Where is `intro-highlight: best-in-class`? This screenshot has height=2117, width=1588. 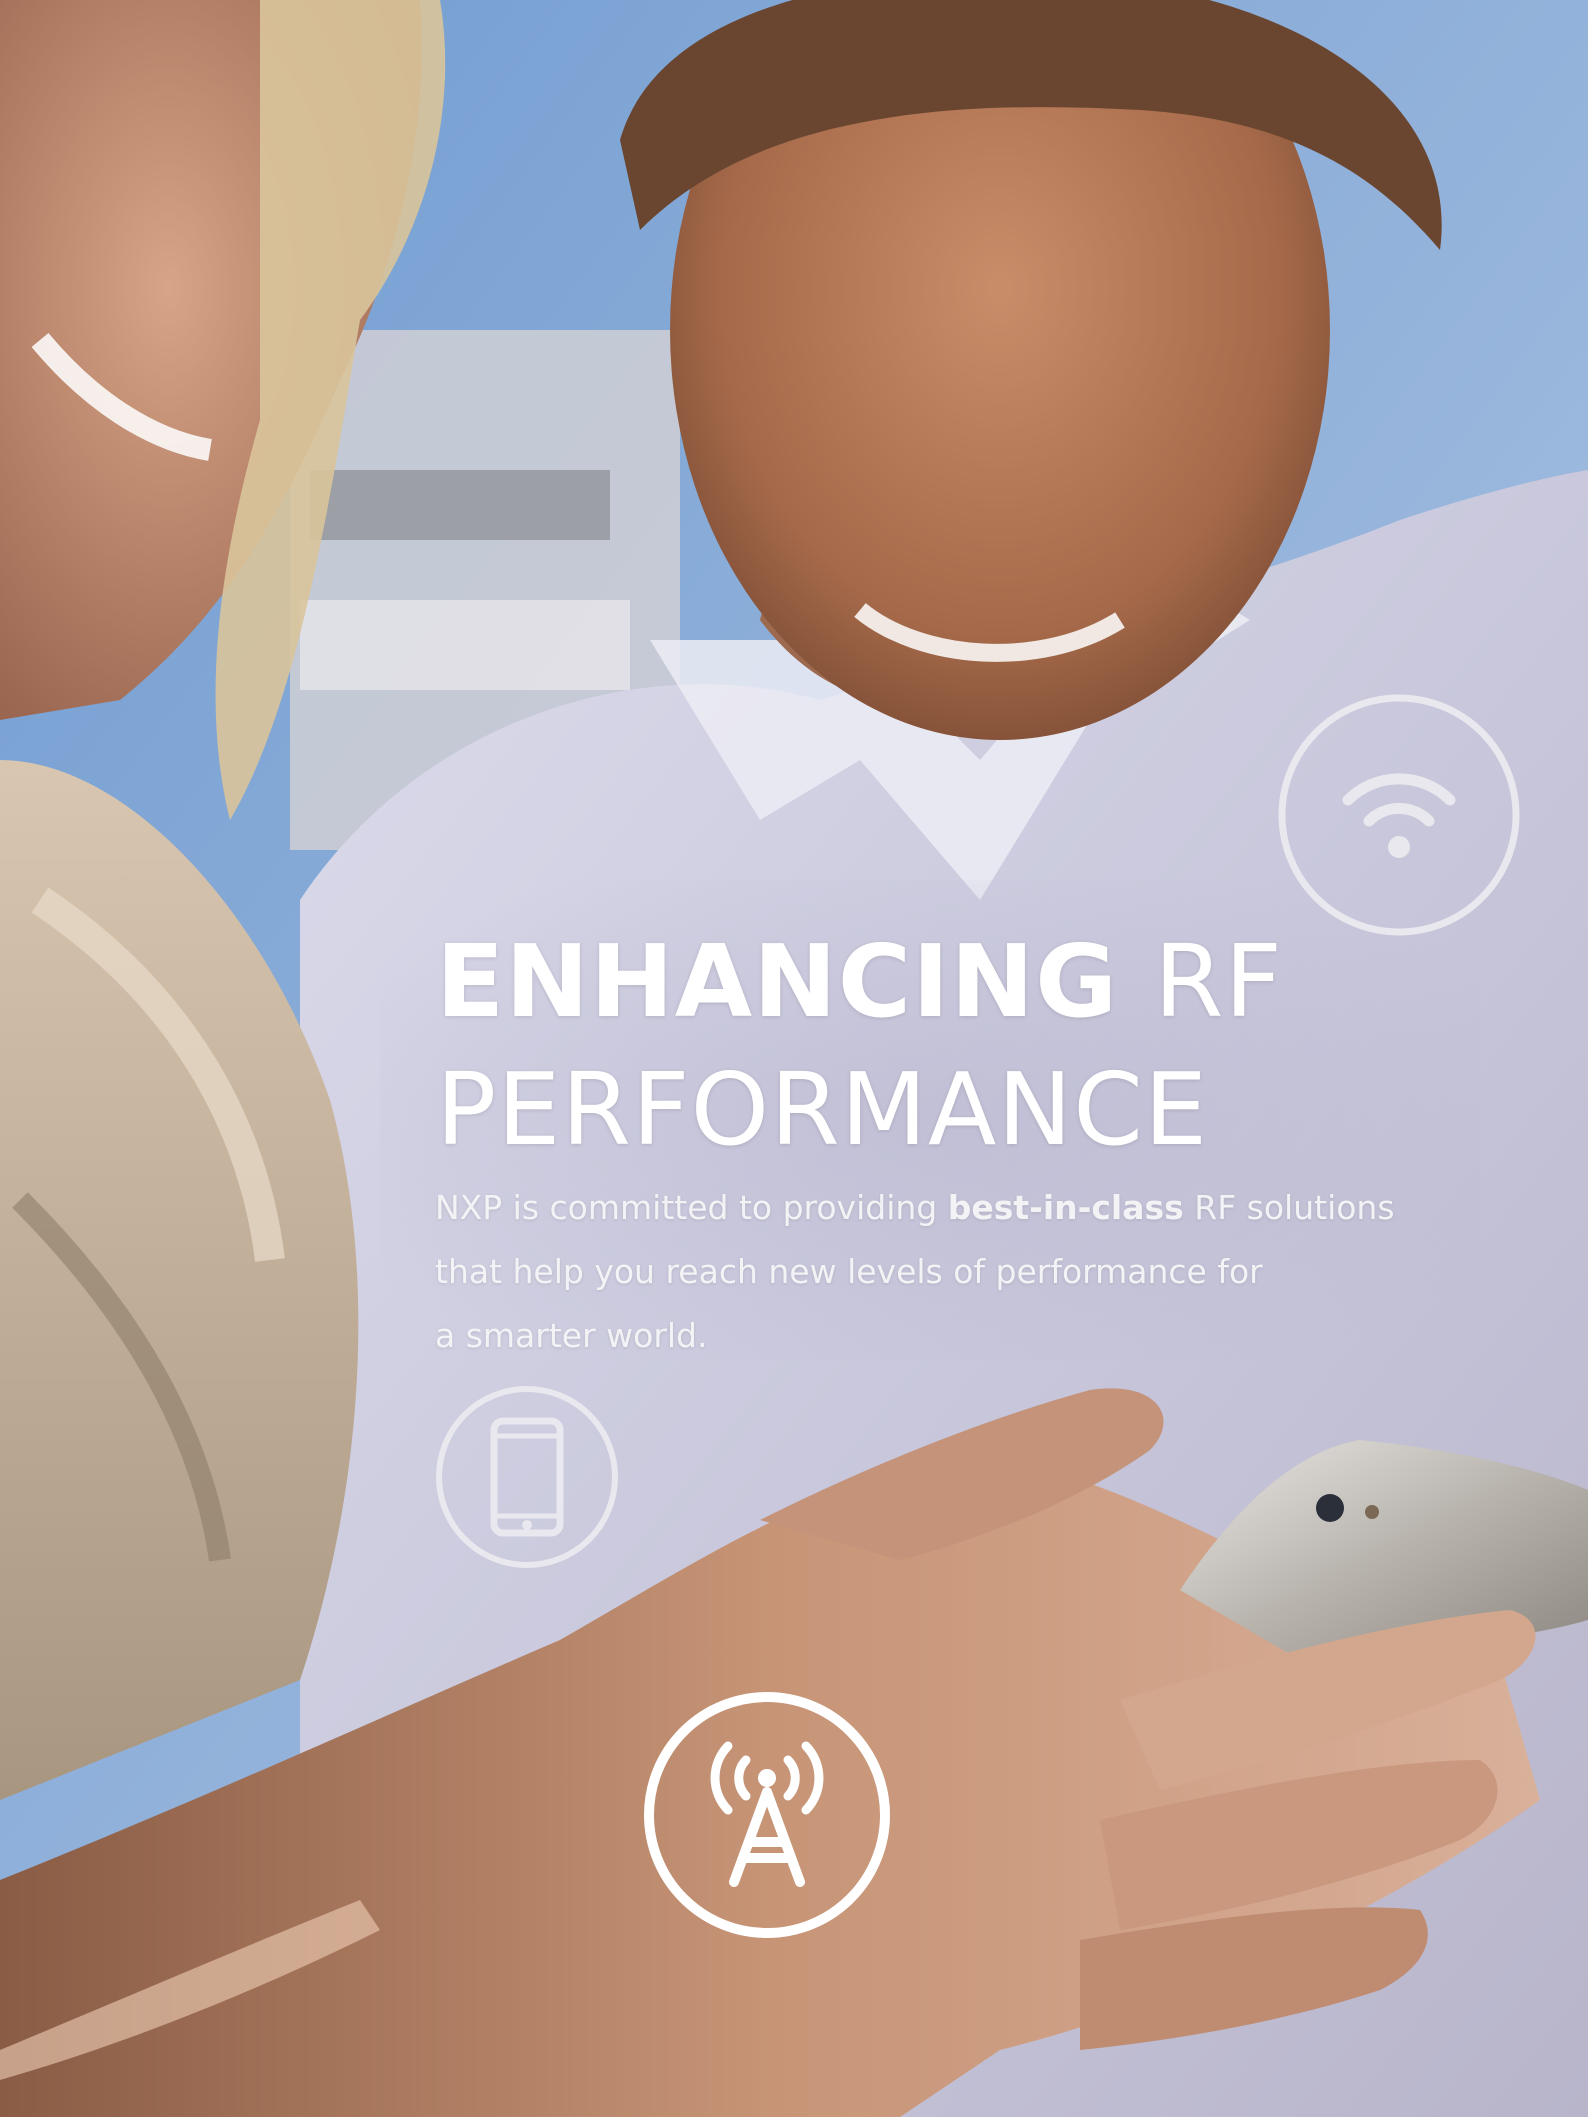 intro-highlight: best-in-class is located at coordinates (1065, 1207).